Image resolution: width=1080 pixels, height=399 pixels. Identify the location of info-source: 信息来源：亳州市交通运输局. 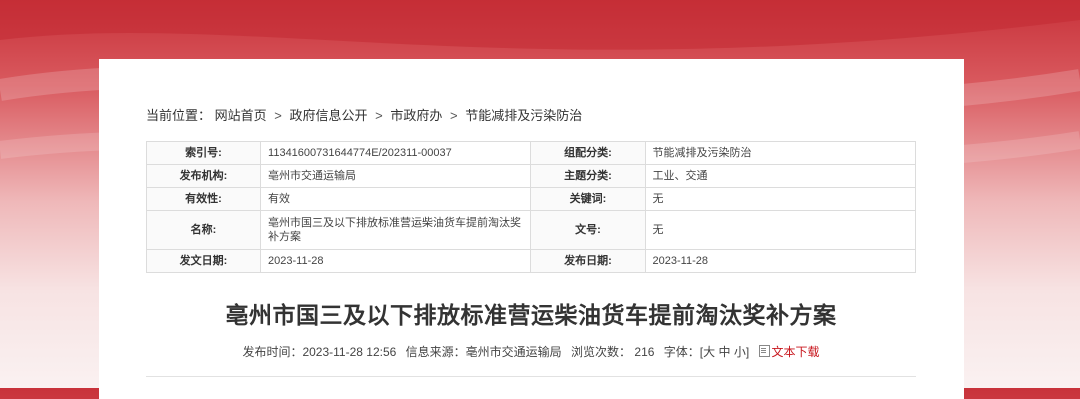
(484, 352).